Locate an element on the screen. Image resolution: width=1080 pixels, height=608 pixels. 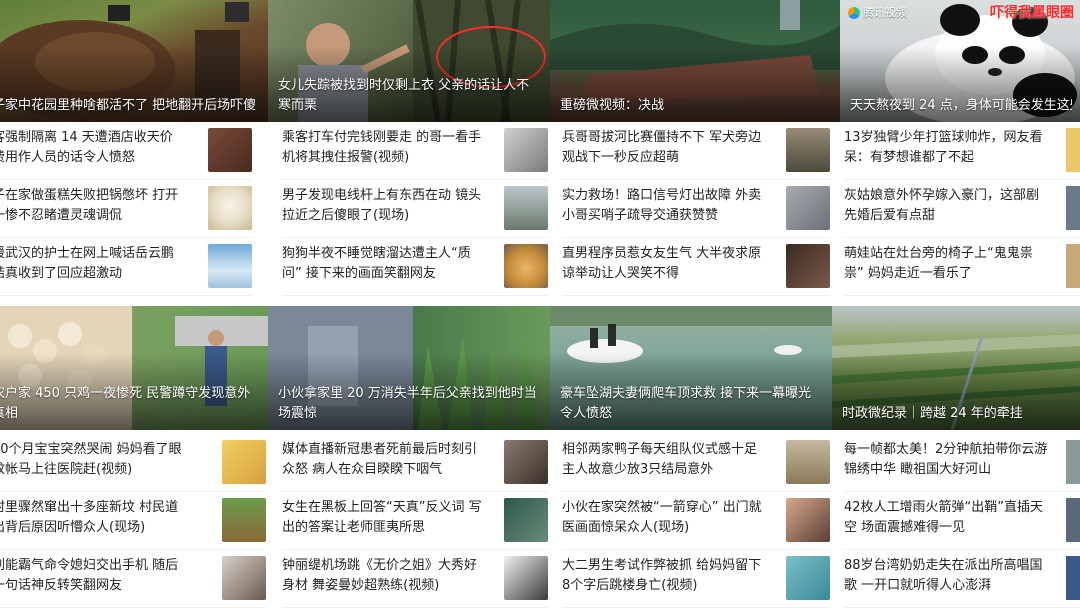
list-item: 直男程序员惹女友生气 大半夜求原谅举动让人哭笑不得 is located at coordinates (696, 268).